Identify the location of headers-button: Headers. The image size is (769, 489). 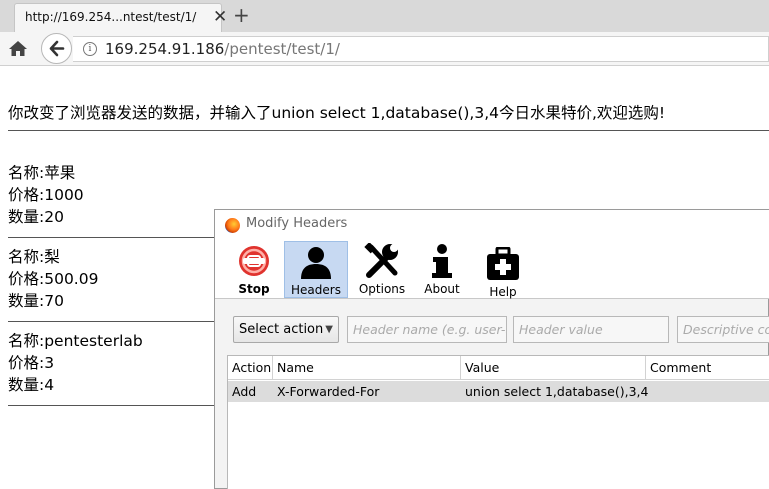
(316, 269).